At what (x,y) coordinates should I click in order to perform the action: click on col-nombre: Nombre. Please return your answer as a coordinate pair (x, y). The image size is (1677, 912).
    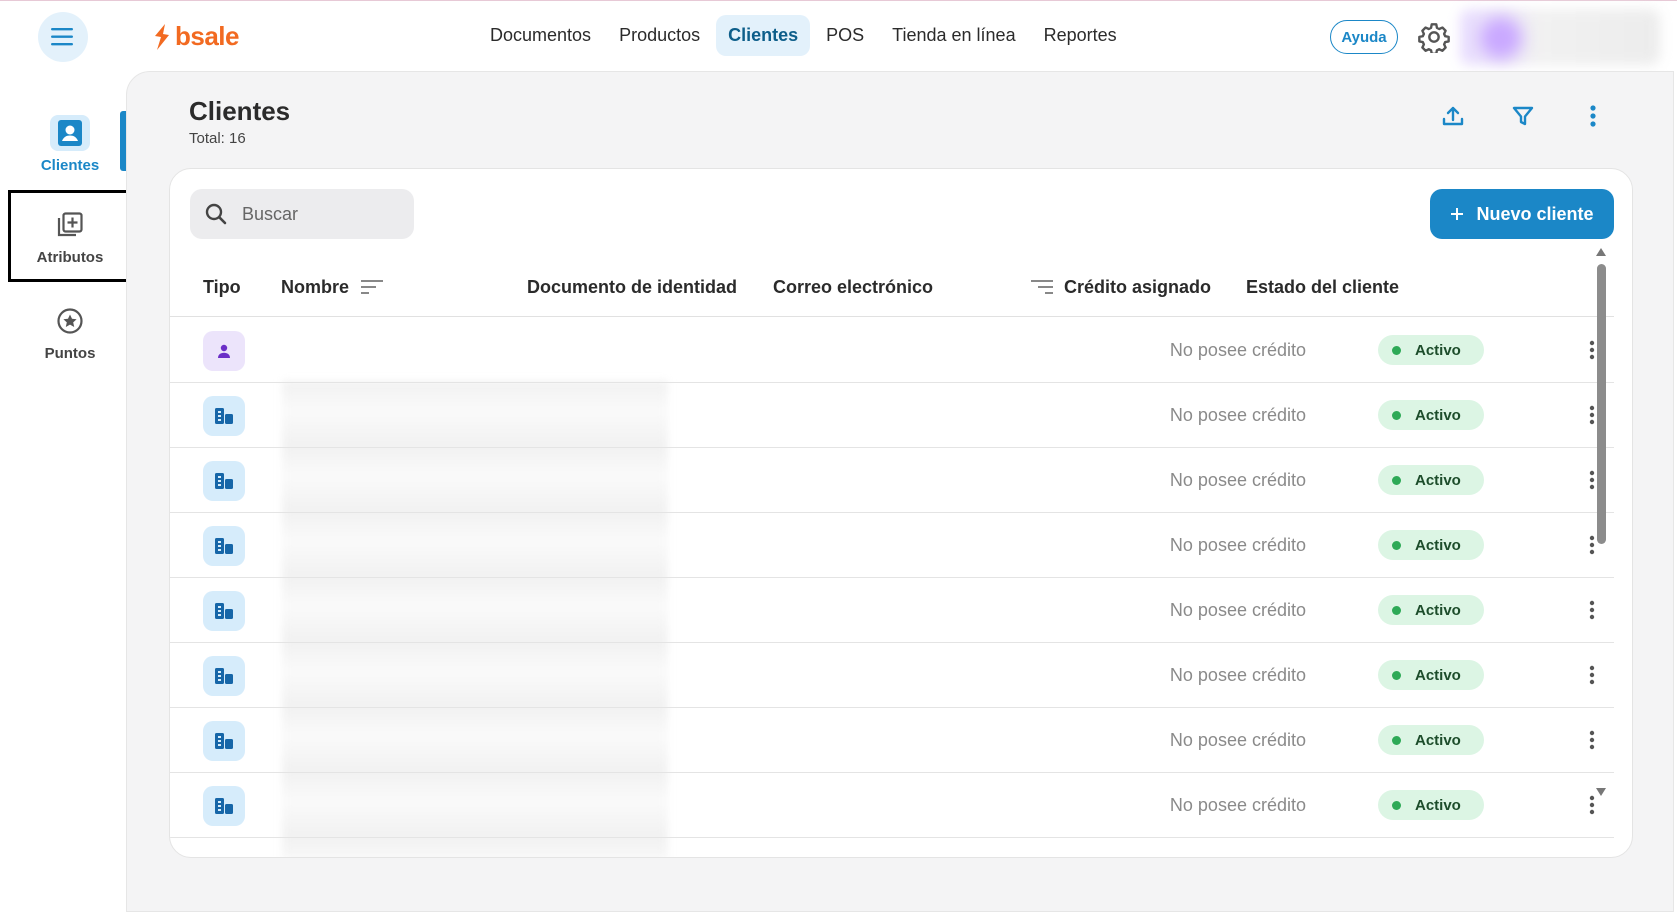
    Looking at the image, I should click on (315, 287).